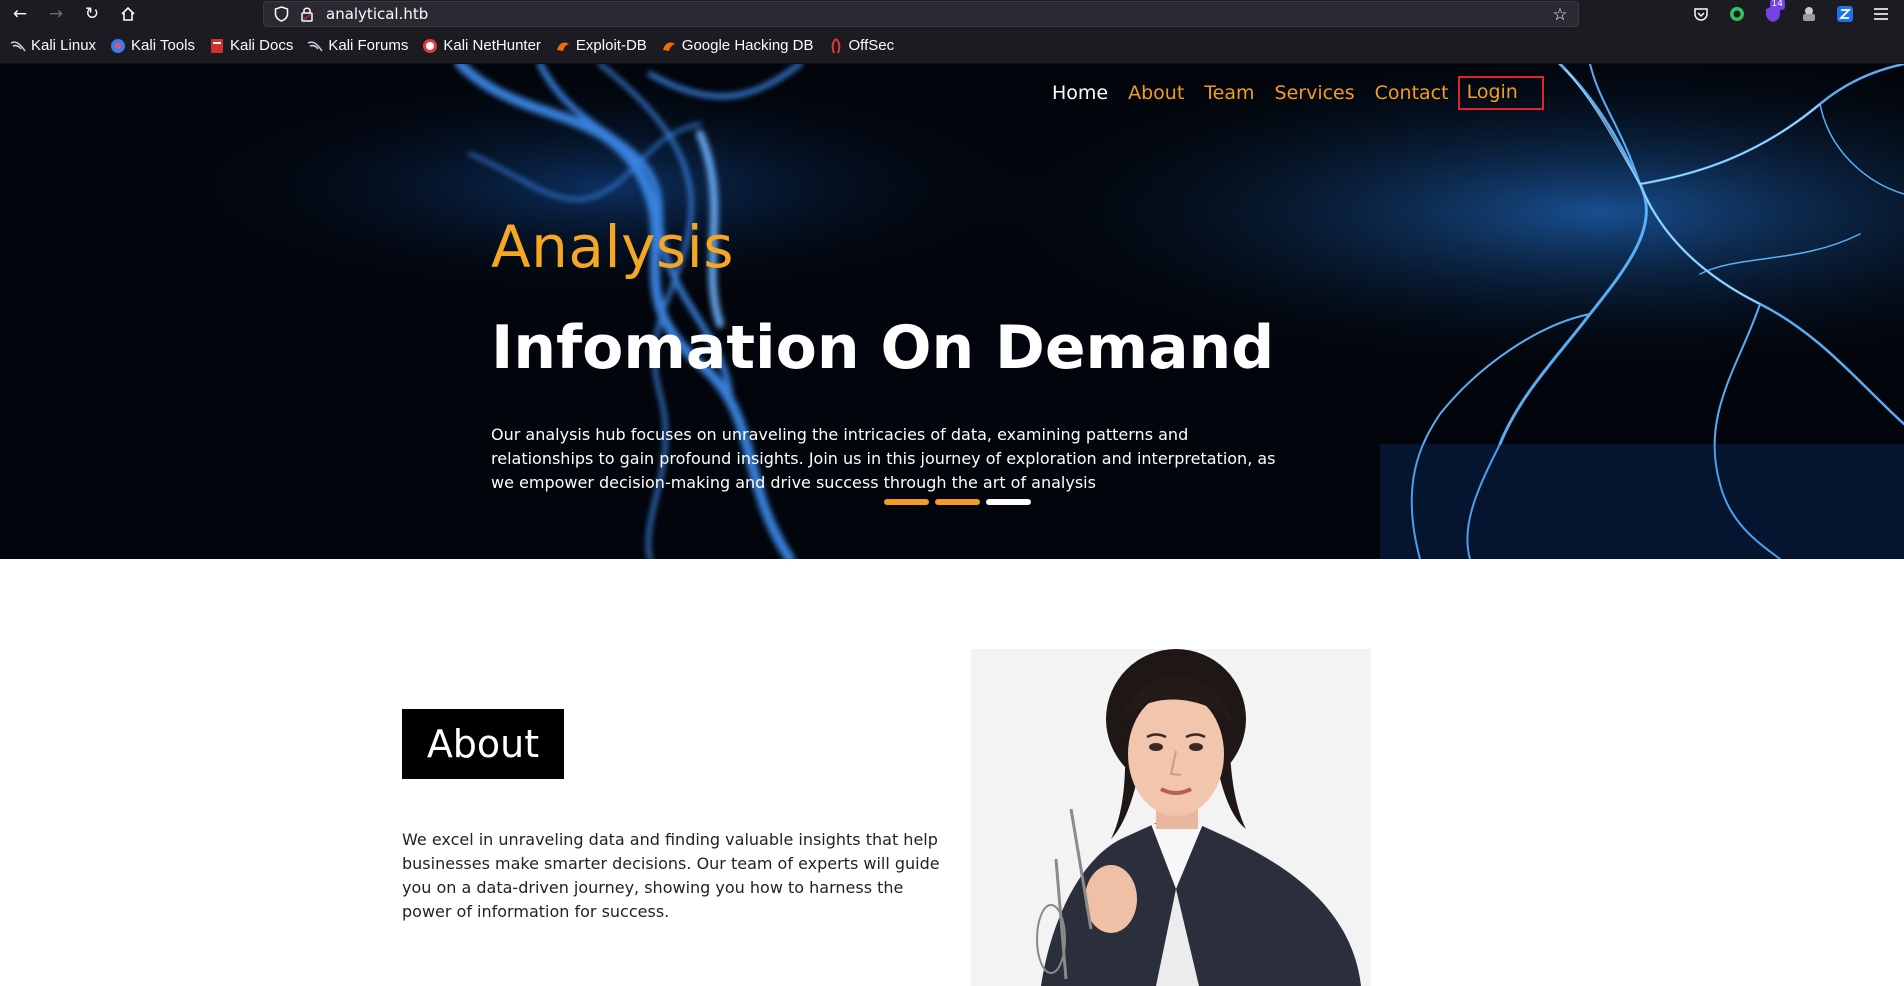 The height and width of the screenshot is (986, 1904). I want to click on reload-icon: ↻, so click(92, 14).